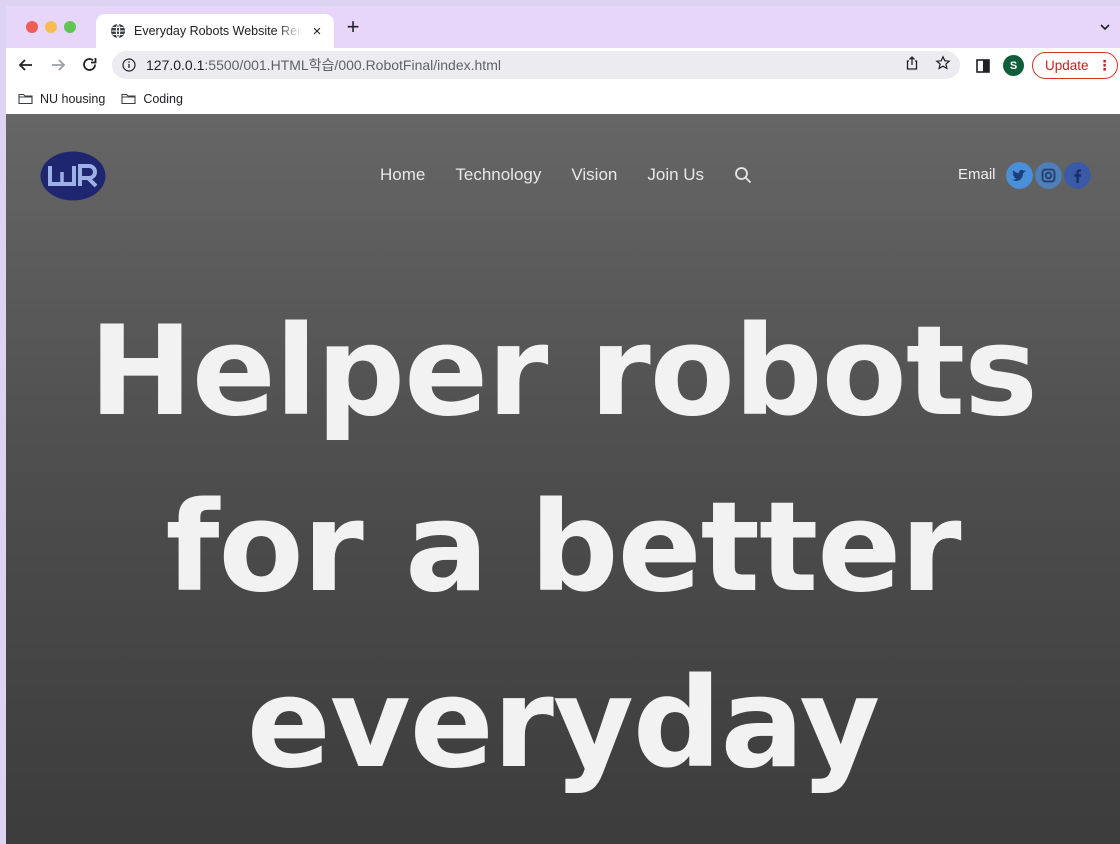 The image size is (1120, 844). Describe the element at coordinates (73, 176) in the screenshot. I see `everyday-robots-logo` at that location.